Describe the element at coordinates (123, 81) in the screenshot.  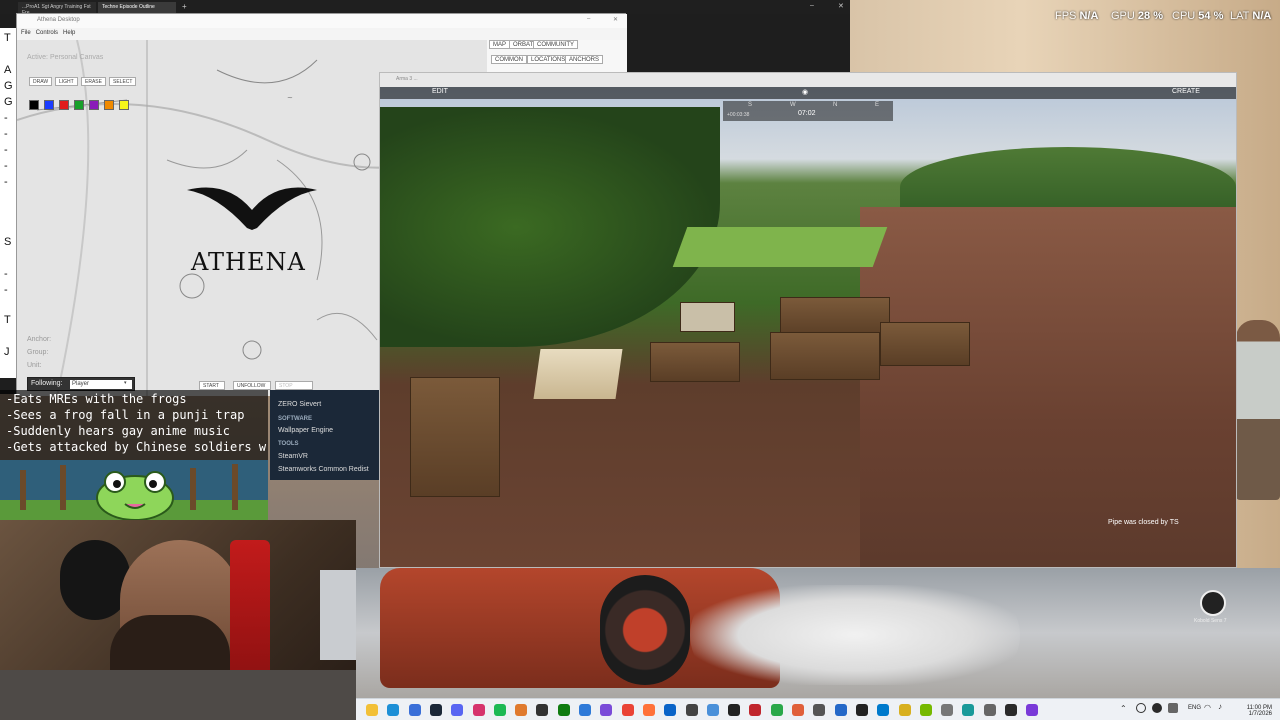
I see `tool-select-button: SELECT` at that location.